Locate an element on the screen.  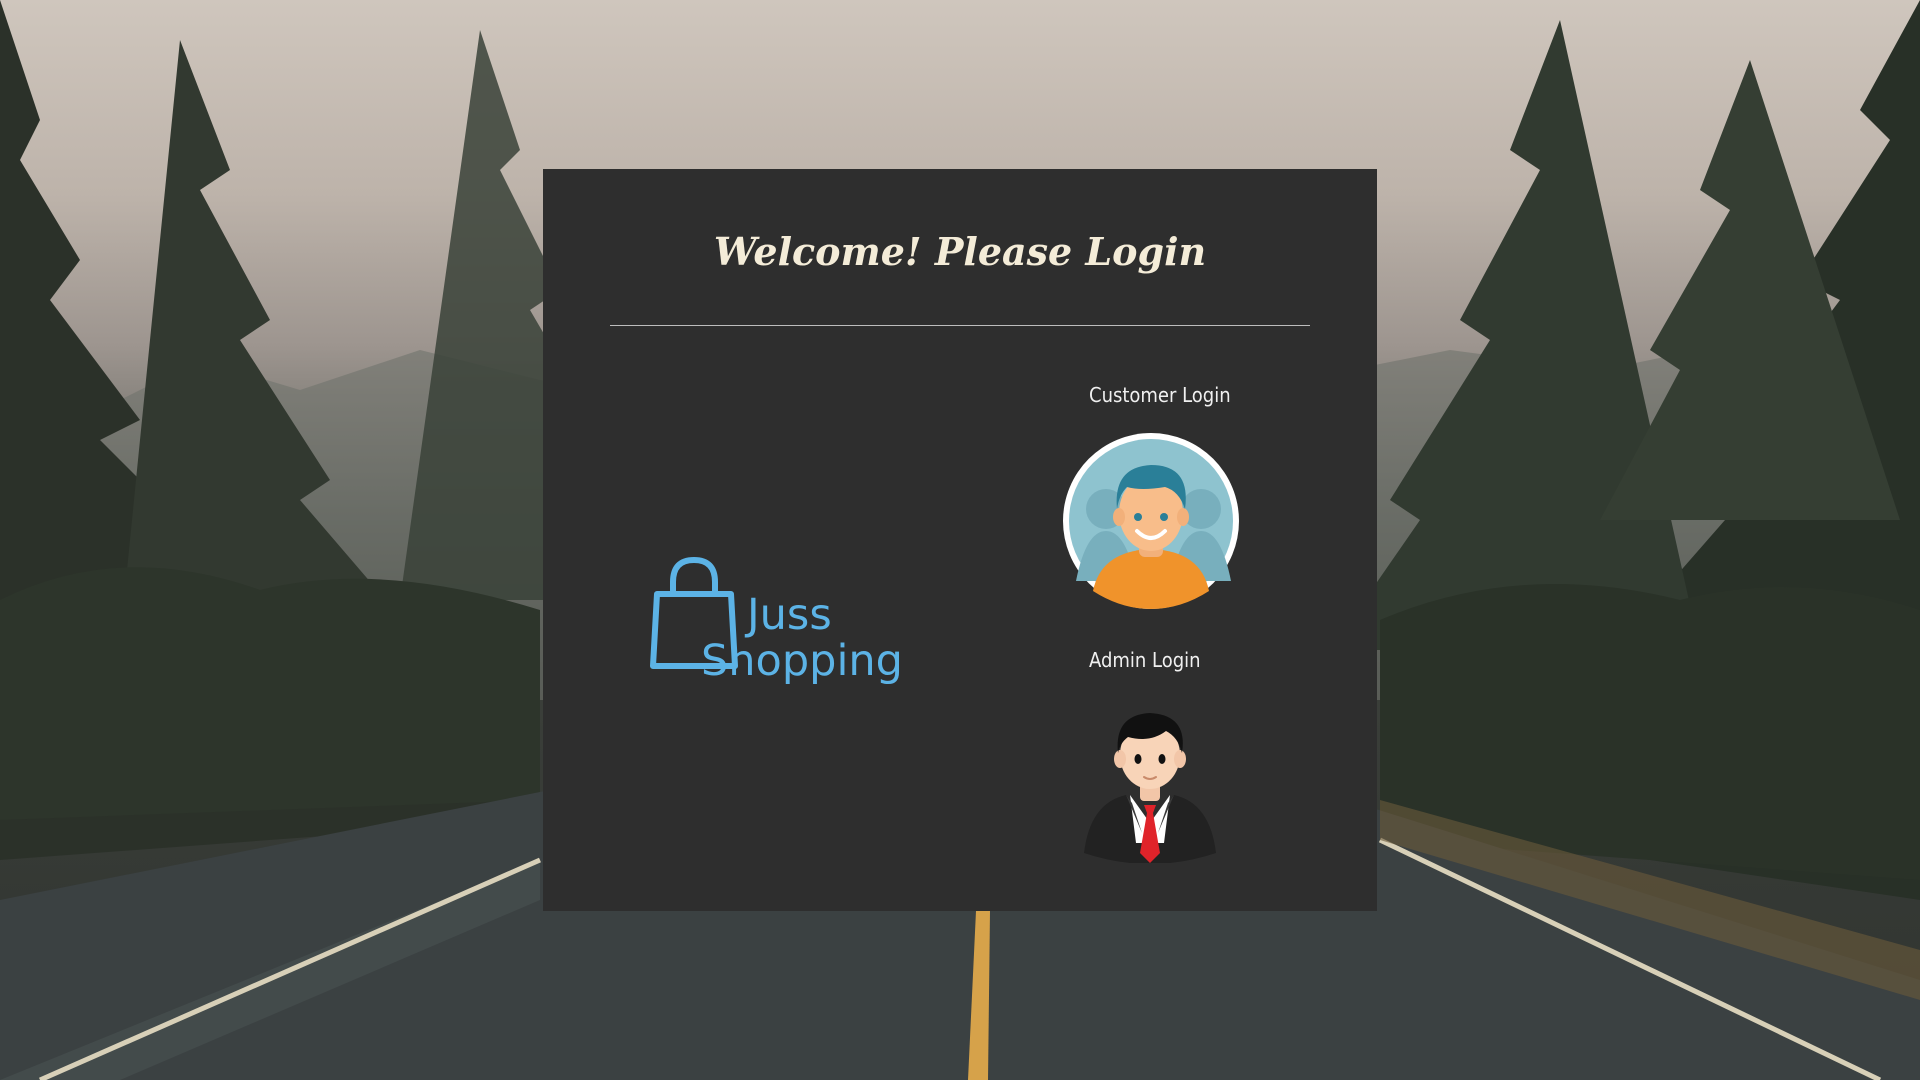
brand-logo: Juss Shopping is located at coordinates (775, 619).